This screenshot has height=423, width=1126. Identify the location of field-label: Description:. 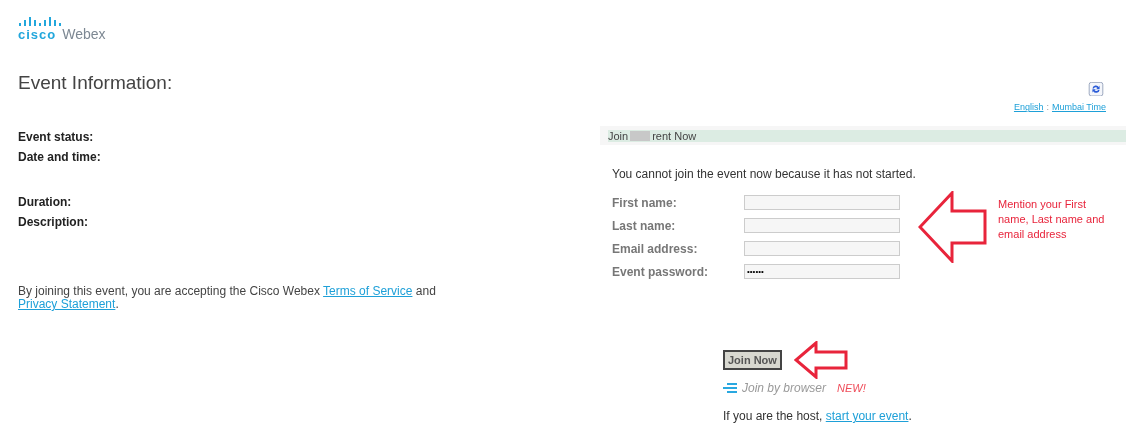
(53, 222).